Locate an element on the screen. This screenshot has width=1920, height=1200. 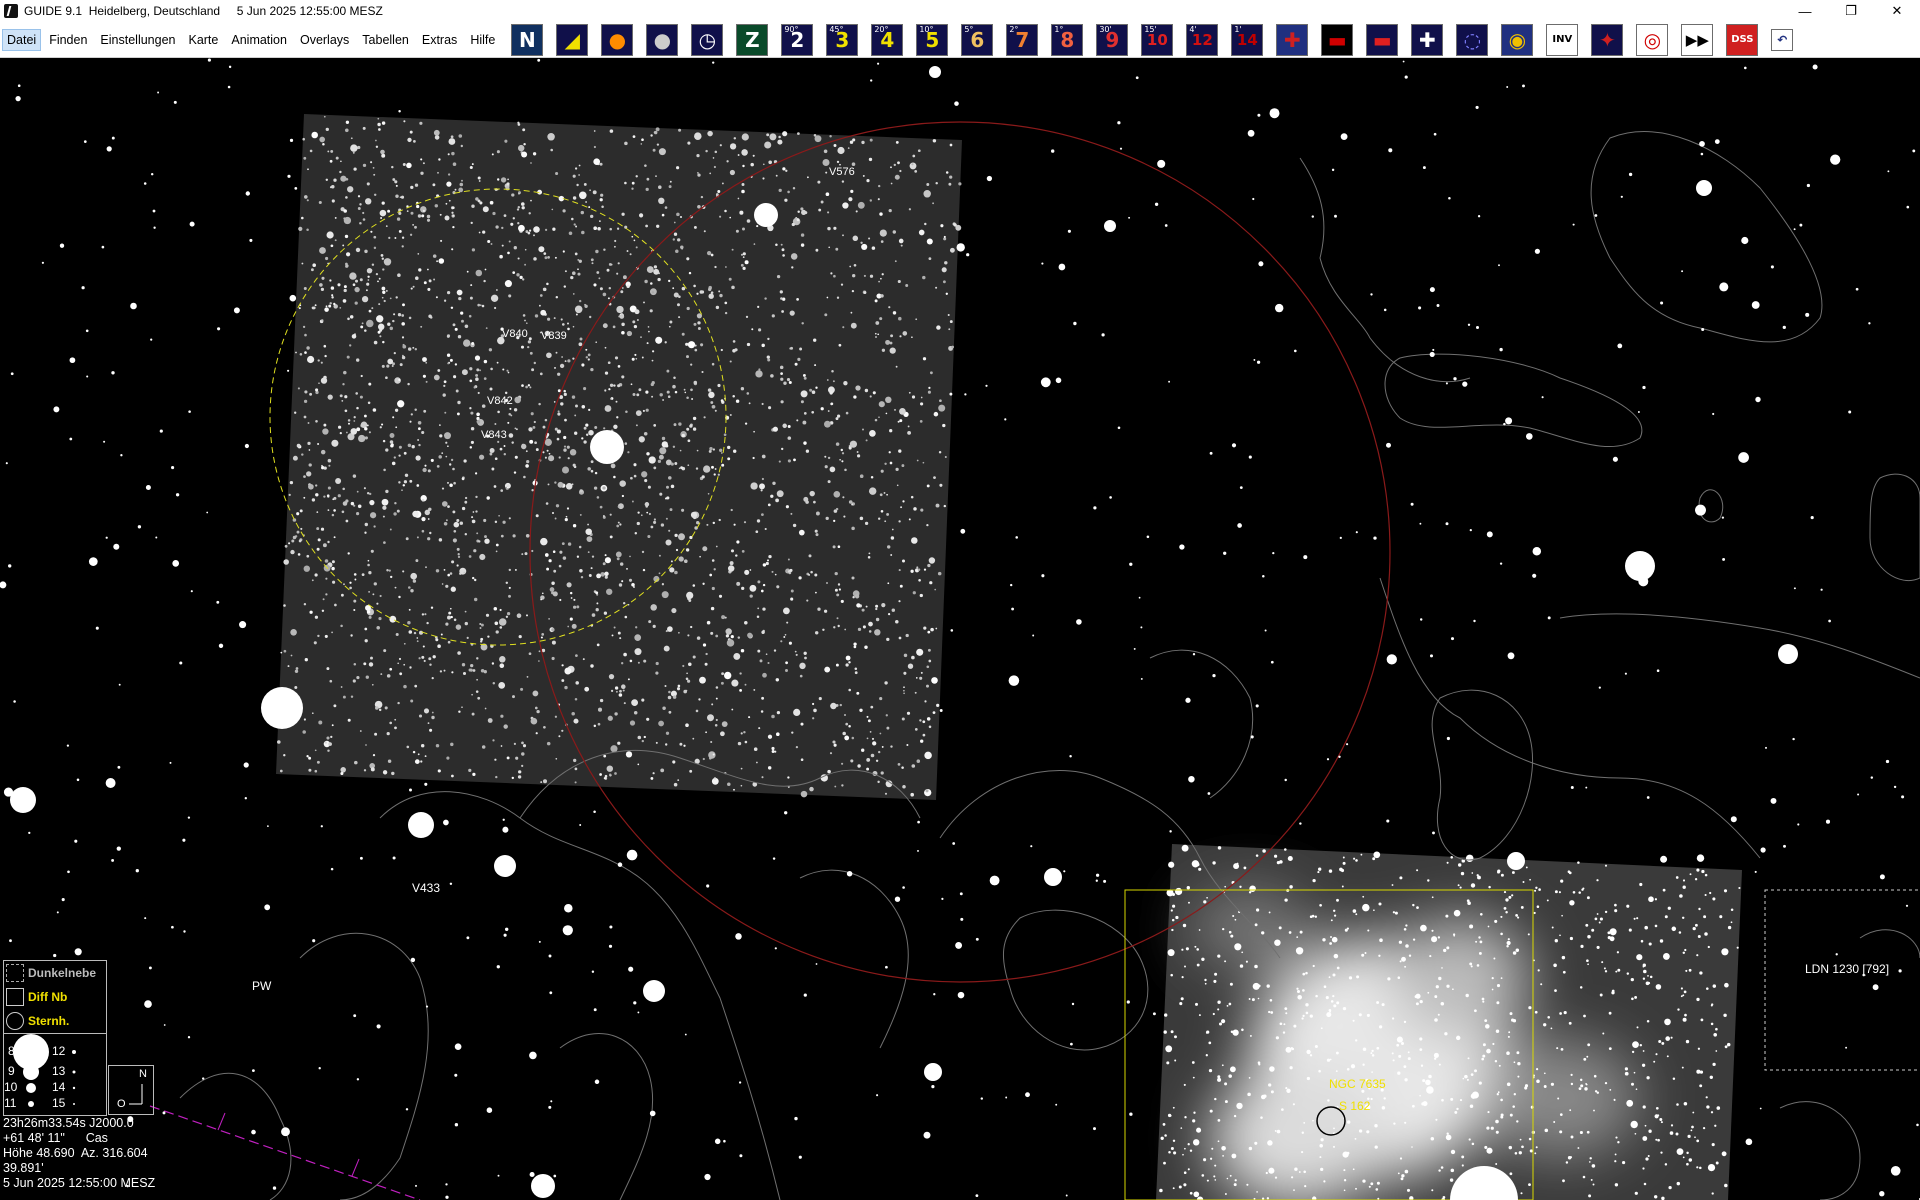
sun-button: ● is located at coordinates (617, 39).